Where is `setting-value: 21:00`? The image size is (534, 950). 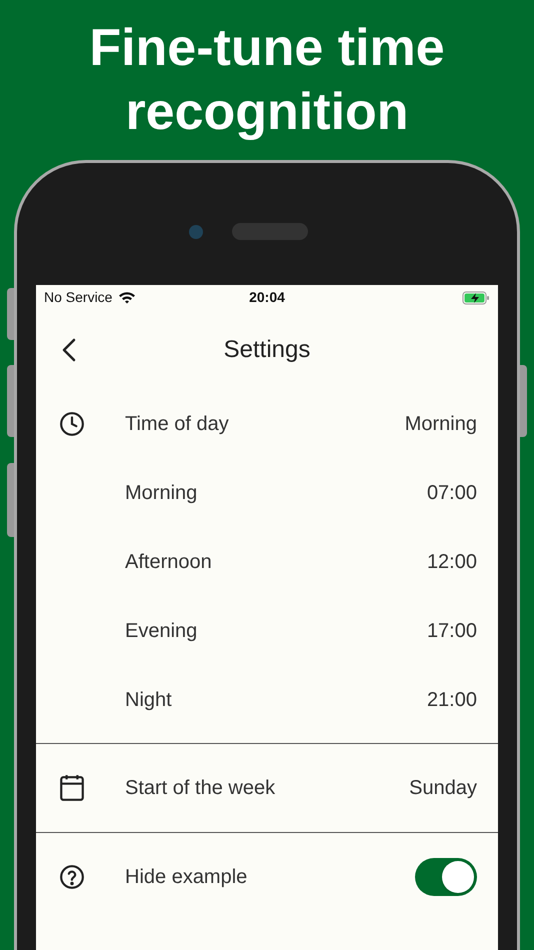 setting-value: 21:00 is located at coordinates (451, 700).